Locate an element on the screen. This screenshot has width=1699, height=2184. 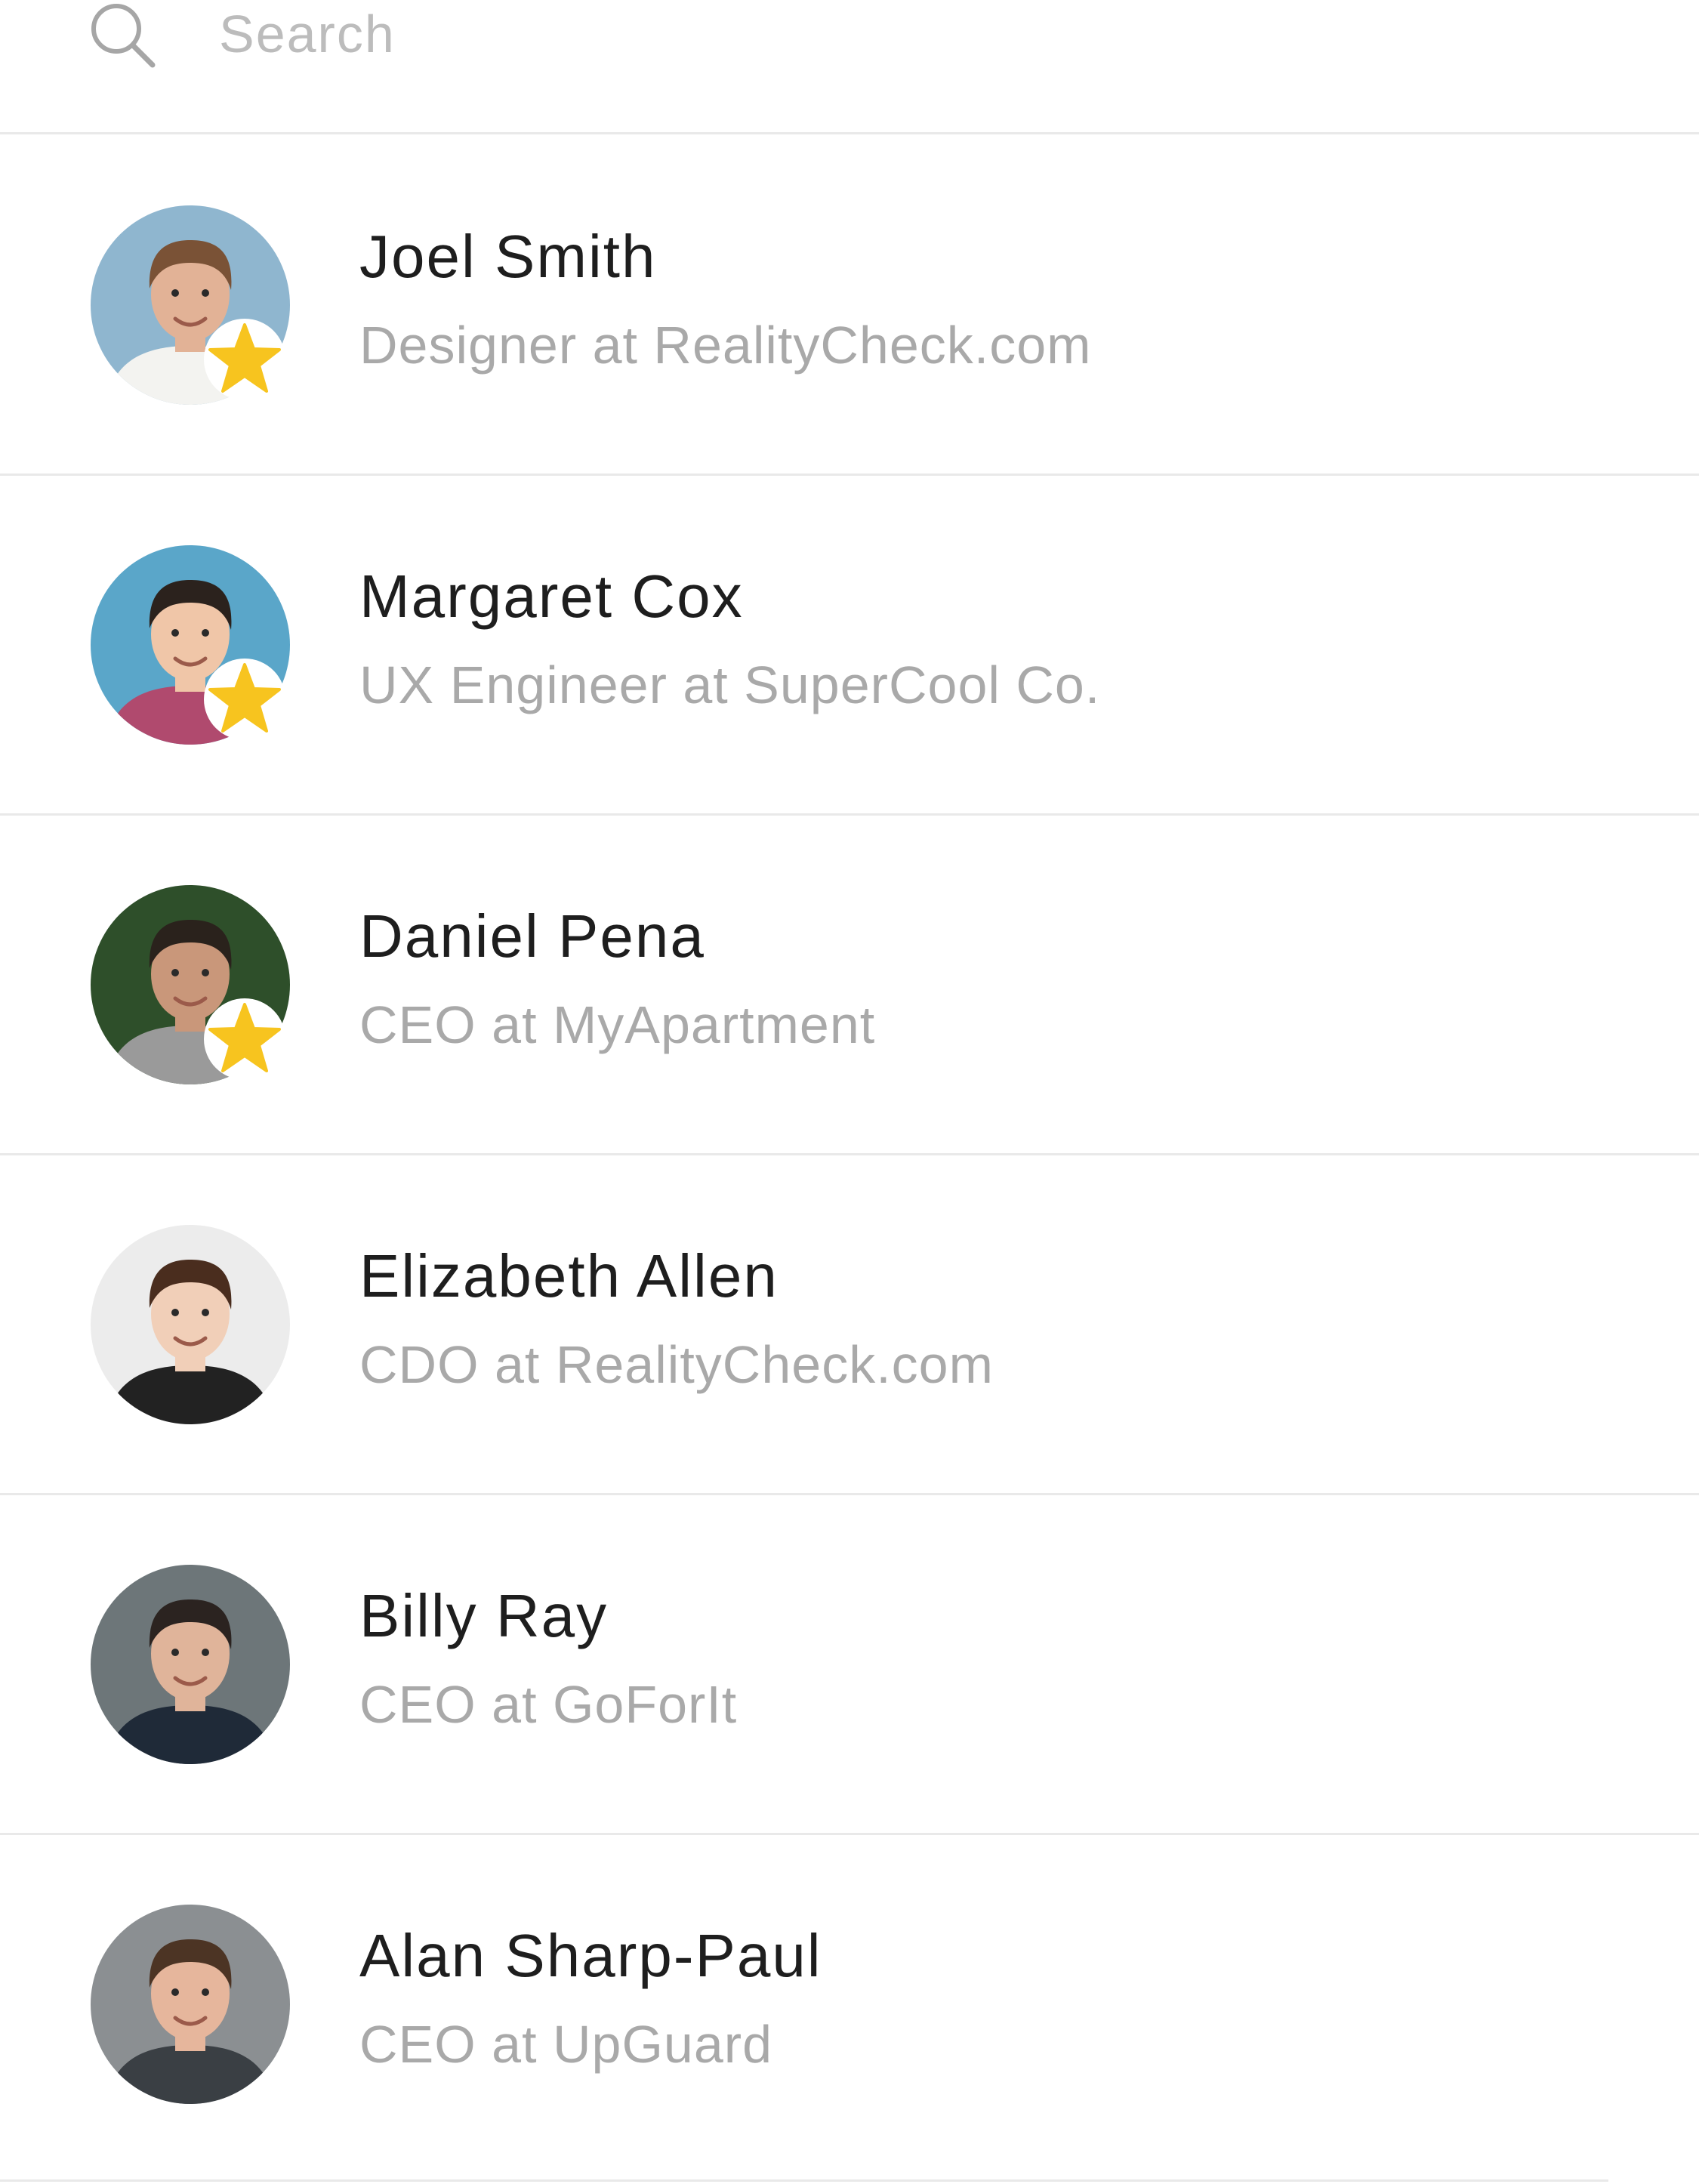
search-icon is located at coordinates (122, 34).